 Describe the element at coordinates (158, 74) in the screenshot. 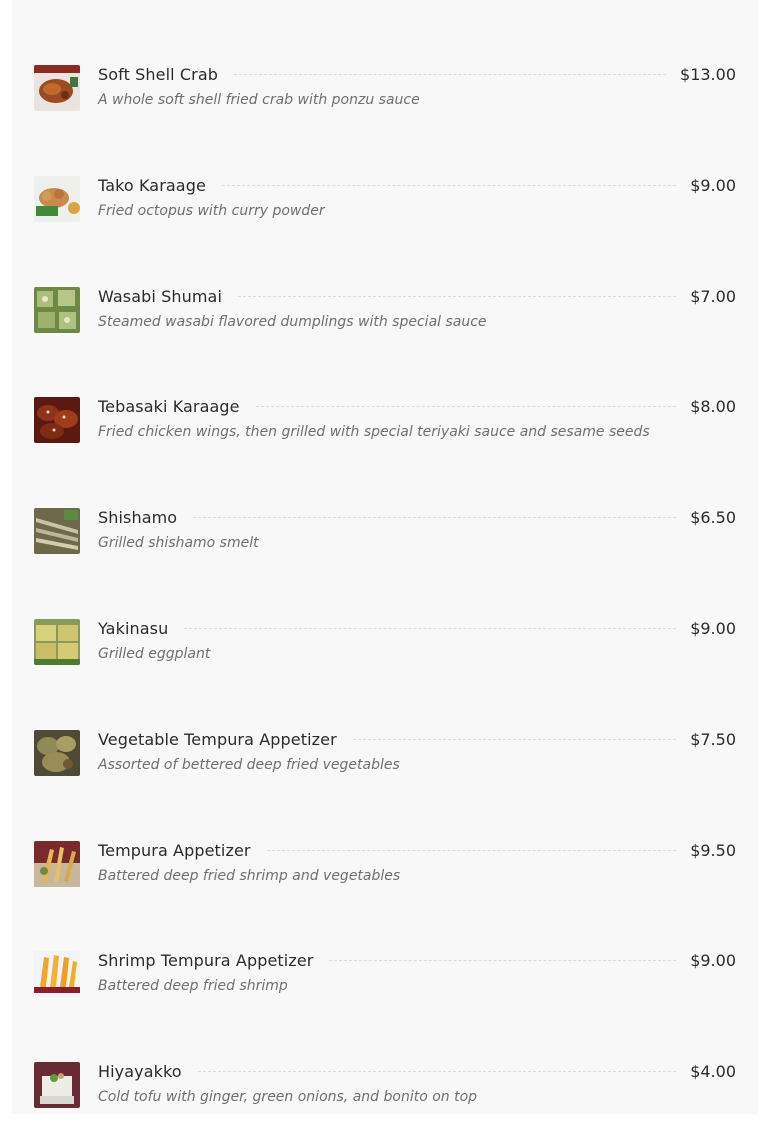

I see `menu-item-name: Soft Shell Crab` at that location.